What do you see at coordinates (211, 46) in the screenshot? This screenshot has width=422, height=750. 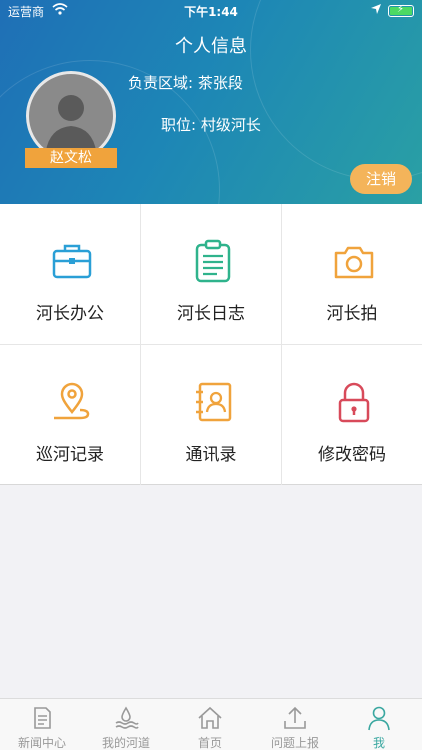 I see `page-title: 个人信息` at bounding box center [211, 46].